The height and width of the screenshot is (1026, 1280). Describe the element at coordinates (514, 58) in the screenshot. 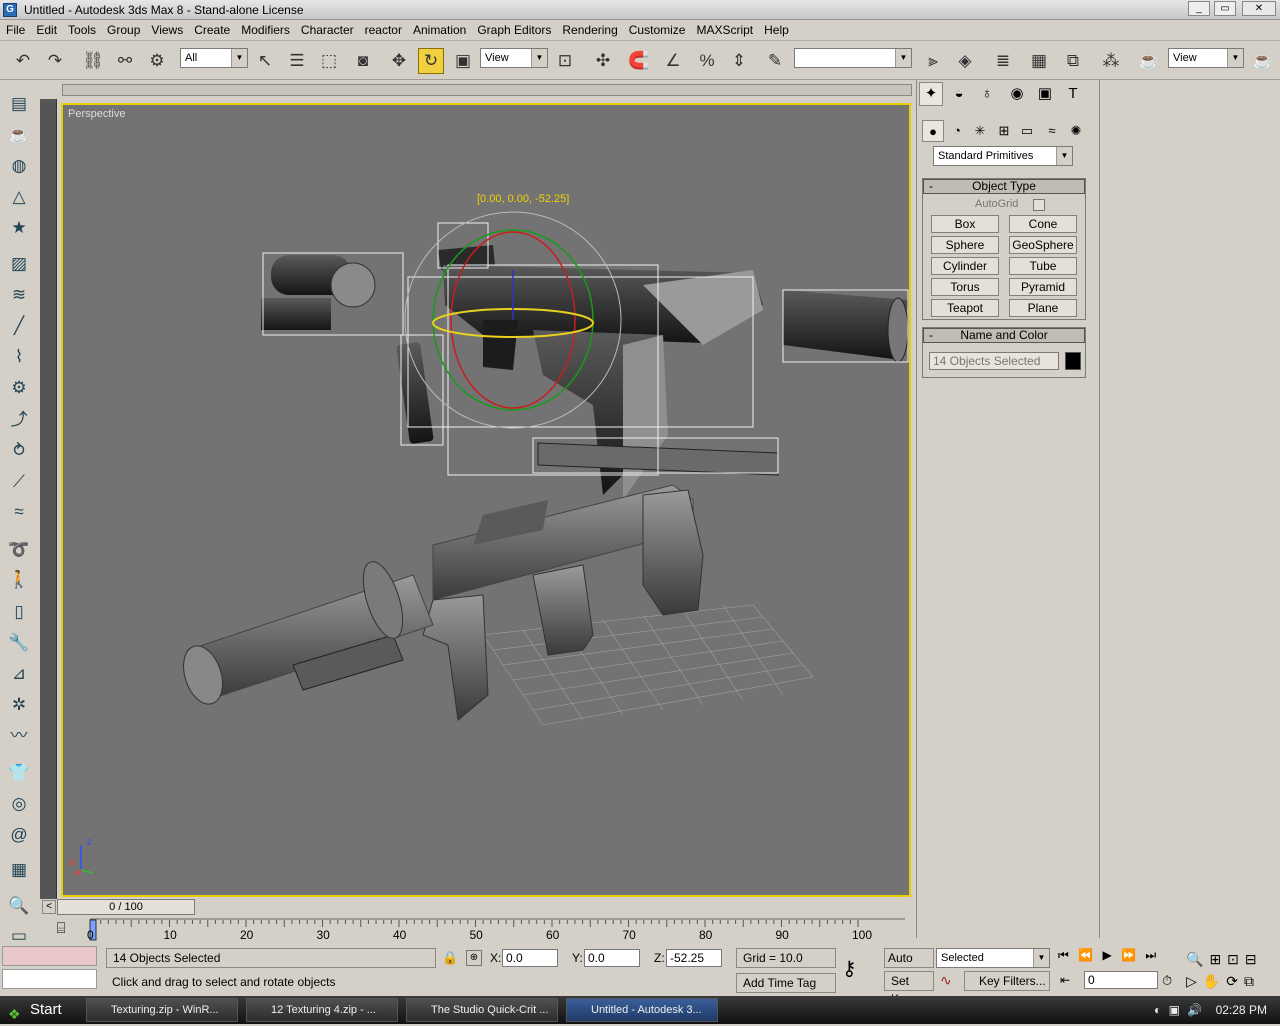

I see `reference-coordinate-dropdown: View ▼` at that location.